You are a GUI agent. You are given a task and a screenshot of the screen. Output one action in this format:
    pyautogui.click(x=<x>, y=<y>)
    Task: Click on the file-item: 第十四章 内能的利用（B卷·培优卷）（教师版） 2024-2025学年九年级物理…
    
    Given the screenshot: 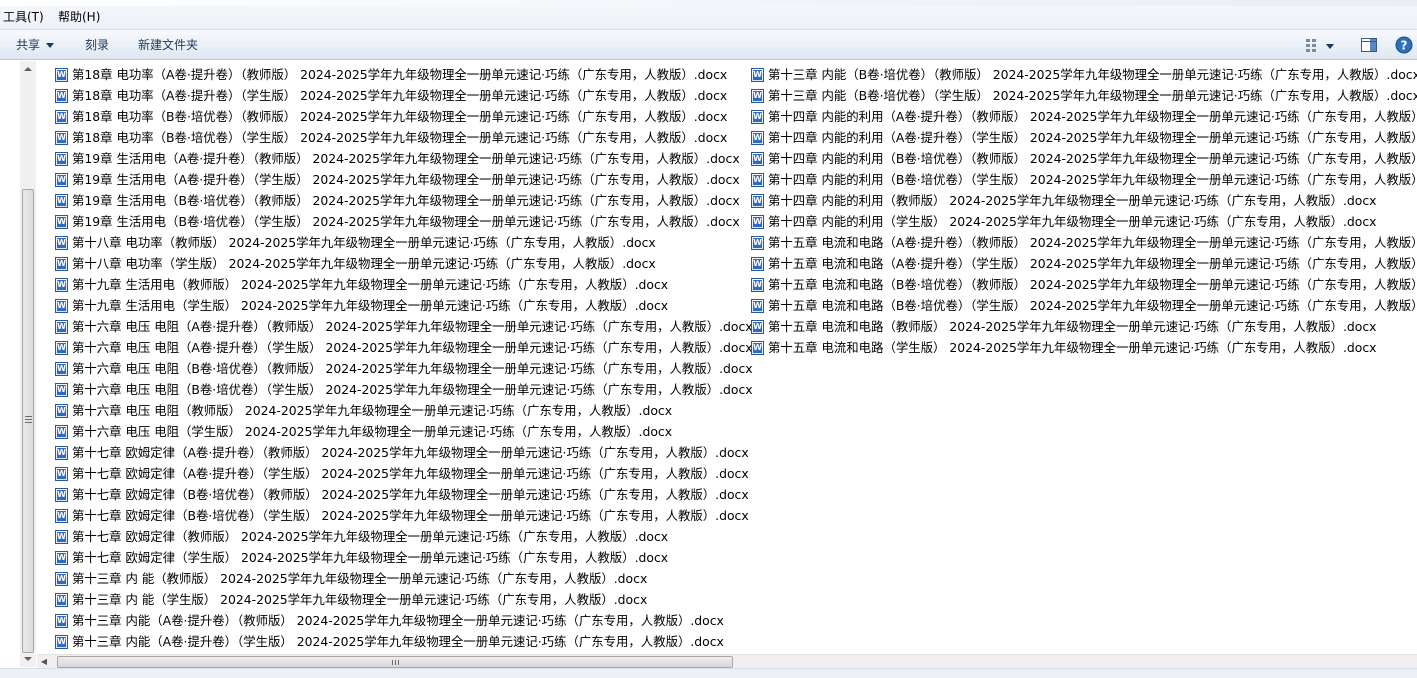 What is the action you would take?
    pyautogui.click(x=1084, y=158)
    